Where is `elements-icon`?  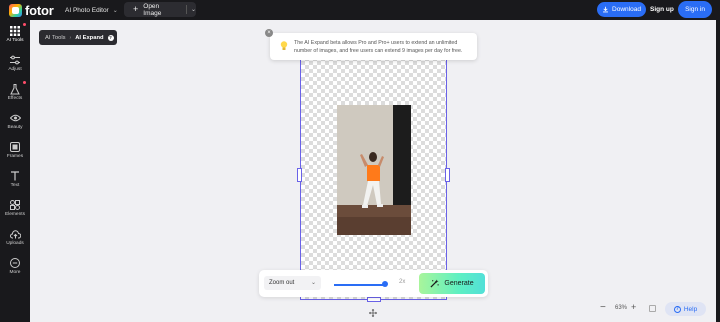 elements-icon is located at coordinates (15, 205).